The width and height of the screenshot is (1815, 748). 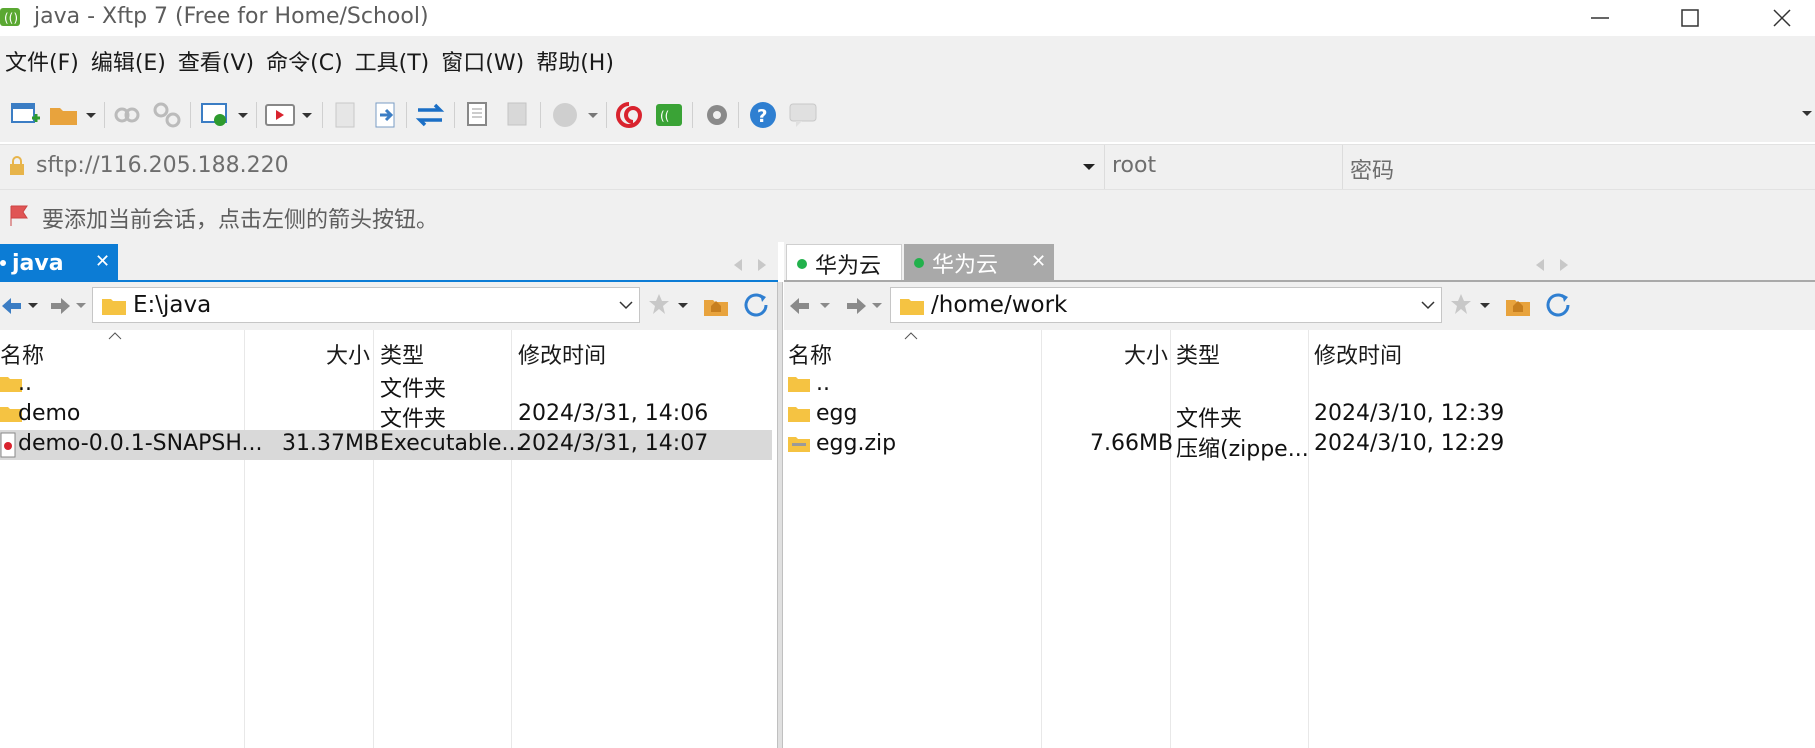 I want to click on paste-icon, so click(x=518, y=115).